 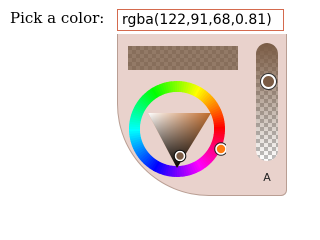 I want to click on color-preview-fill, so click(x=183, y=58).